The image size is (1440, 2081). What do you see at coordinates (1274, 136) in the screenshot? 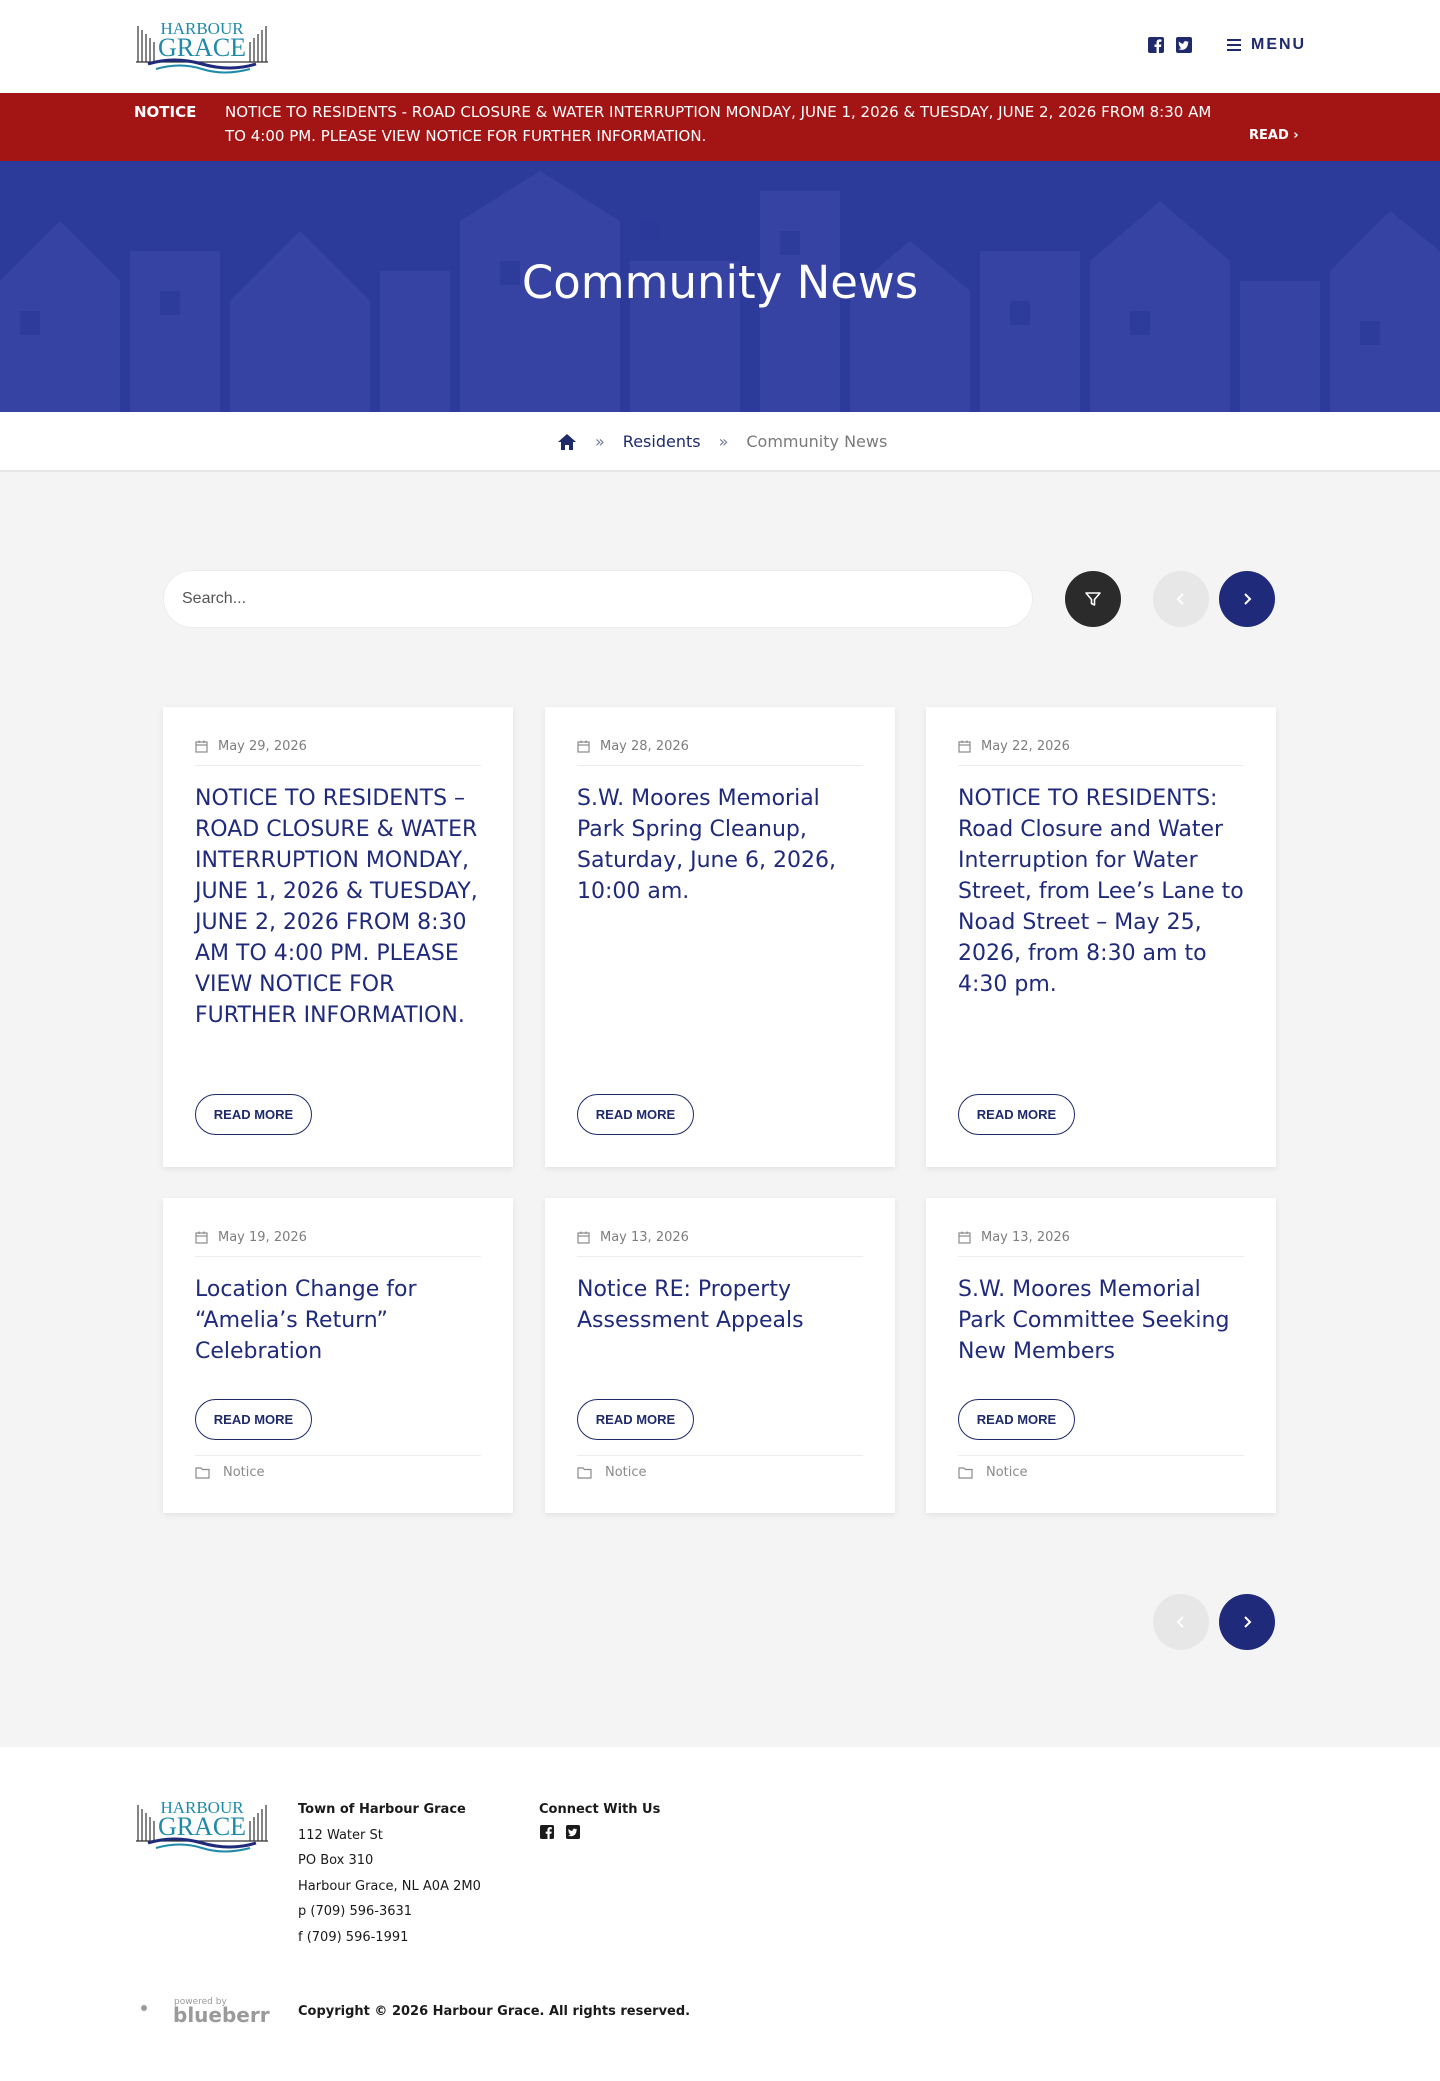
I see `notice-read-link: READ ›` at bounding box center [1274, 136].